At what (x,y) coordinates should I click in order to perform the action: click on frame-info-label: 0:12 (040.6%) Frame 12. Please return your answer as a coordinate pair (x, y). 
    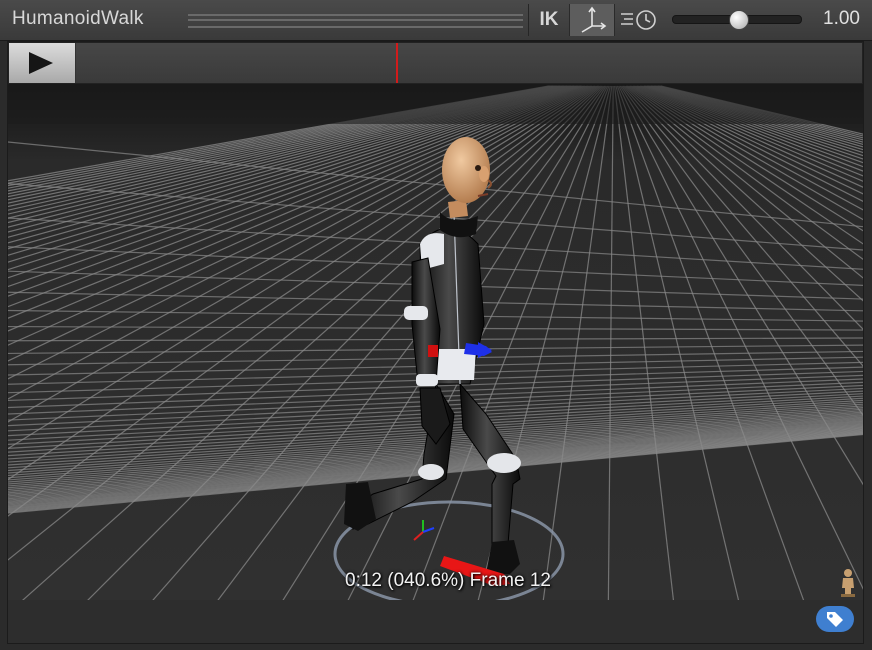
    Looking at the image, I should click on (448, 580).